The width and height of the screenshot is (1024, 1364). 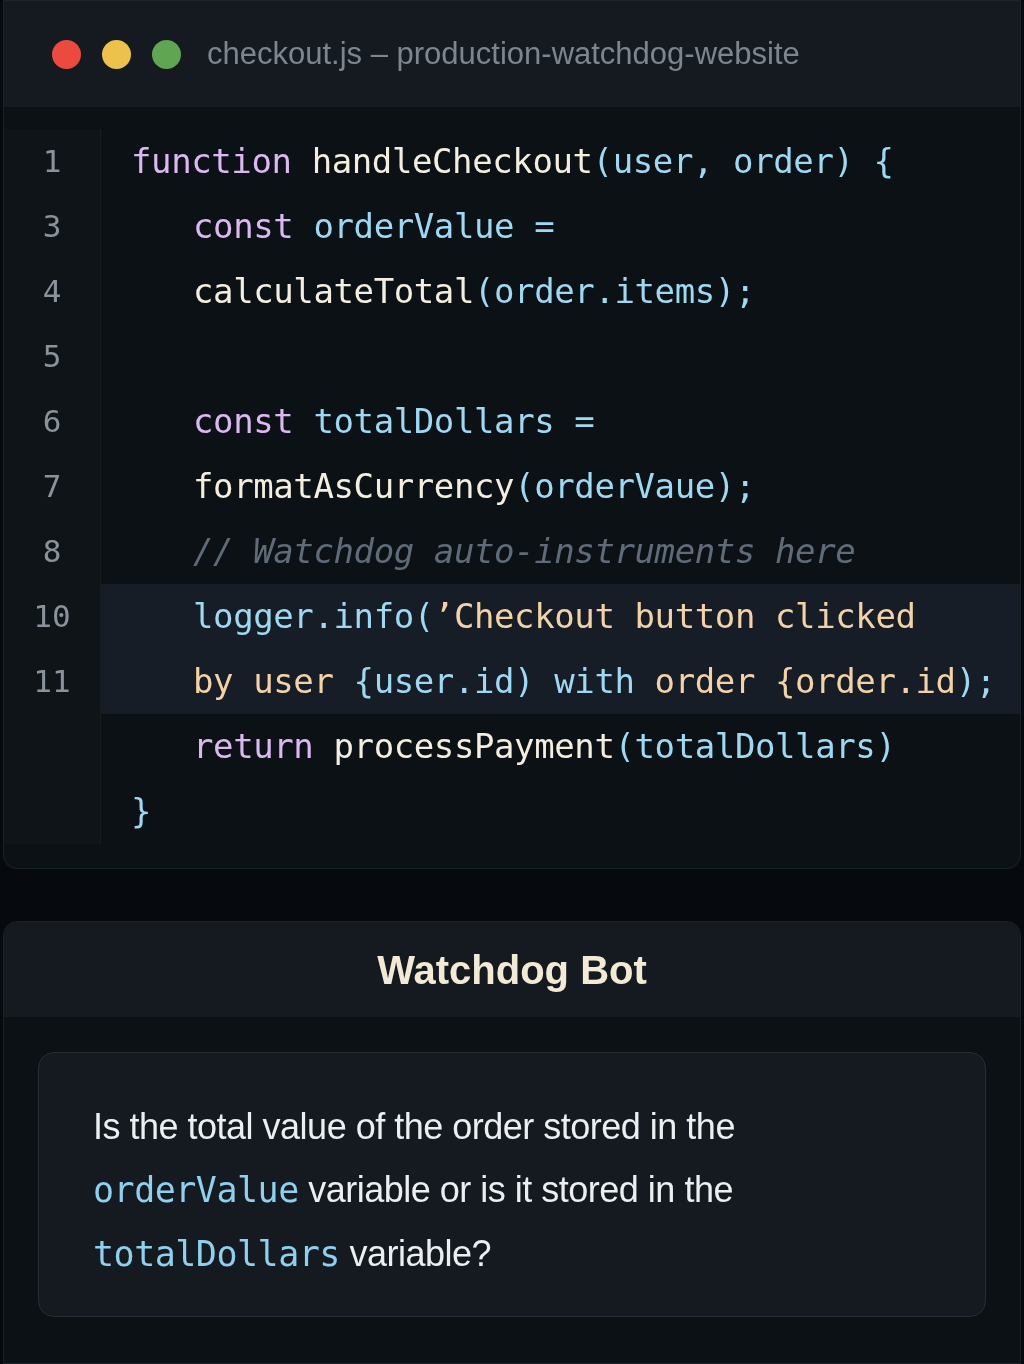 What do you see at coordinates (52, 162) in the screenshot?
I see `line-number: 1` at bounding box center [52, 162].